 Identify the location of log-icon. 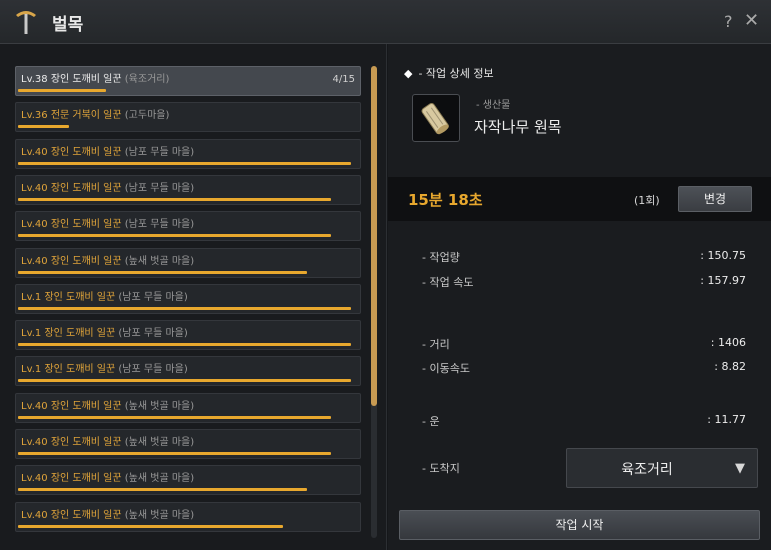
(436, 118).